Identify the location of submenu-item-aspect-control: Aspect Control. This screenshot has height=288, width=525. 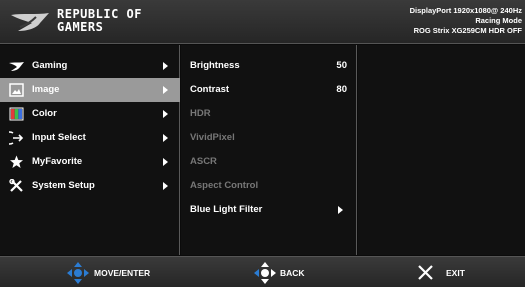
(269, 186).